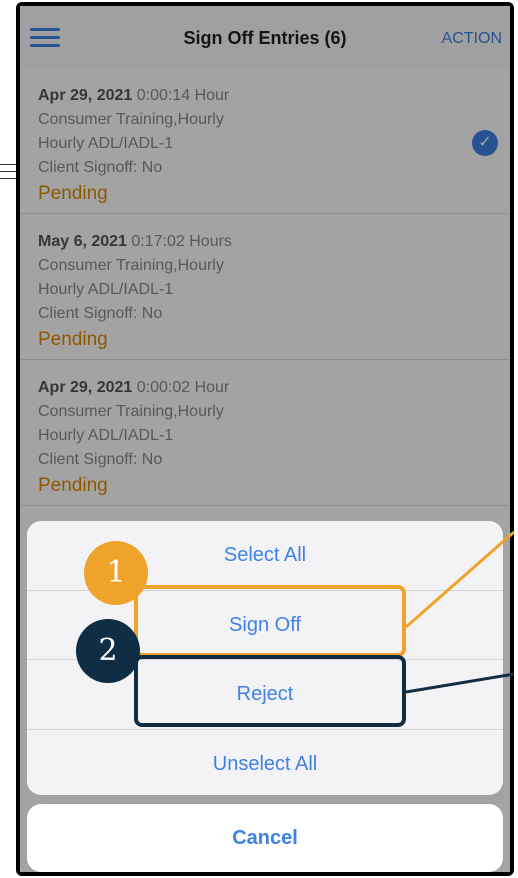  What do you see at coordinates (116, 573) in the screenshot?
I see `callout-badge-1: 1` at bounding box center [116, 573].